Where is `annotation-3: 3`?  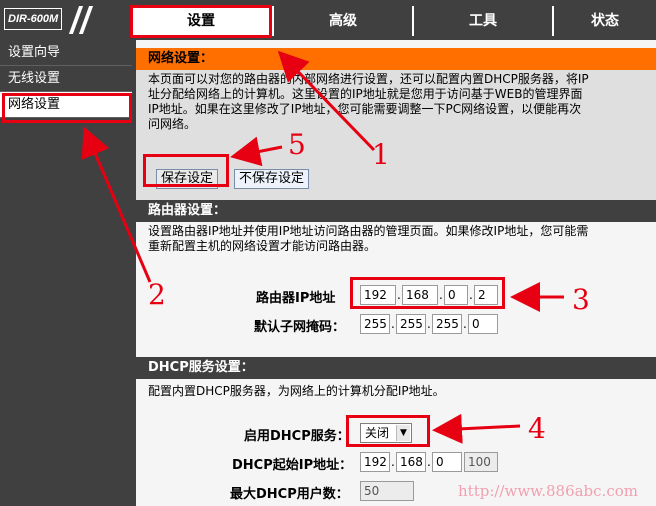
annotation-3: 3 is located at coordinates (581, 299).